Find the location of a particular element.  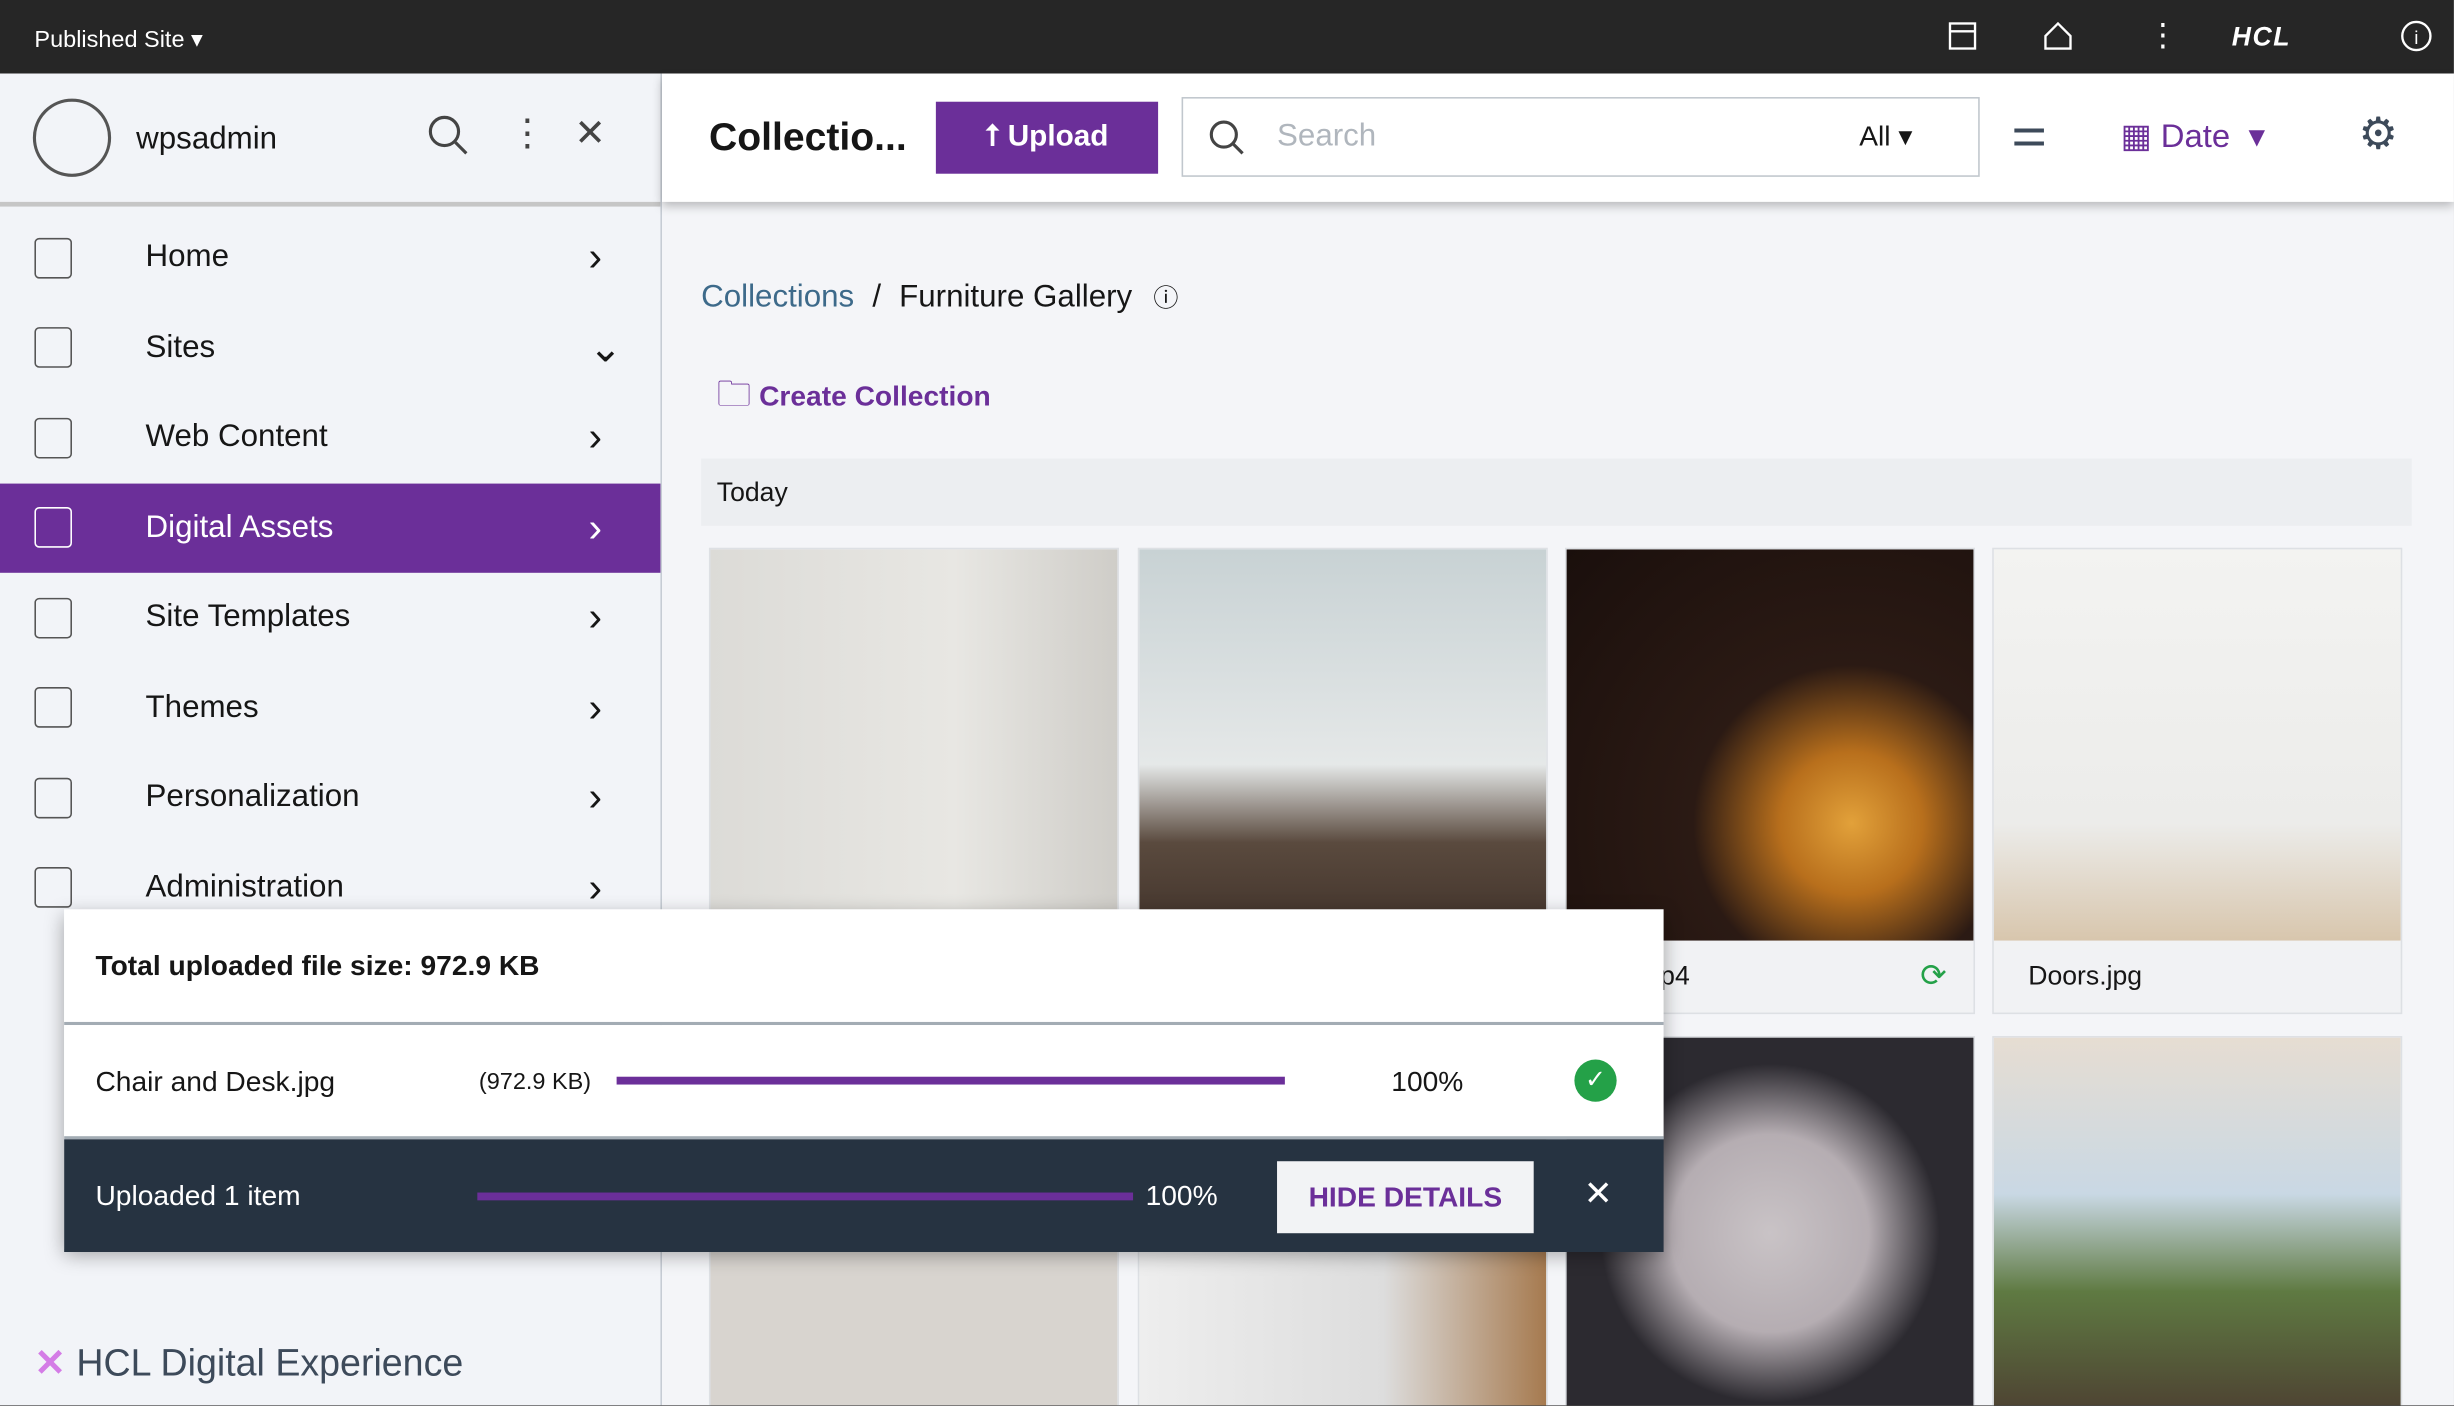

svg-text: i is located at coordinates (2416, 37).